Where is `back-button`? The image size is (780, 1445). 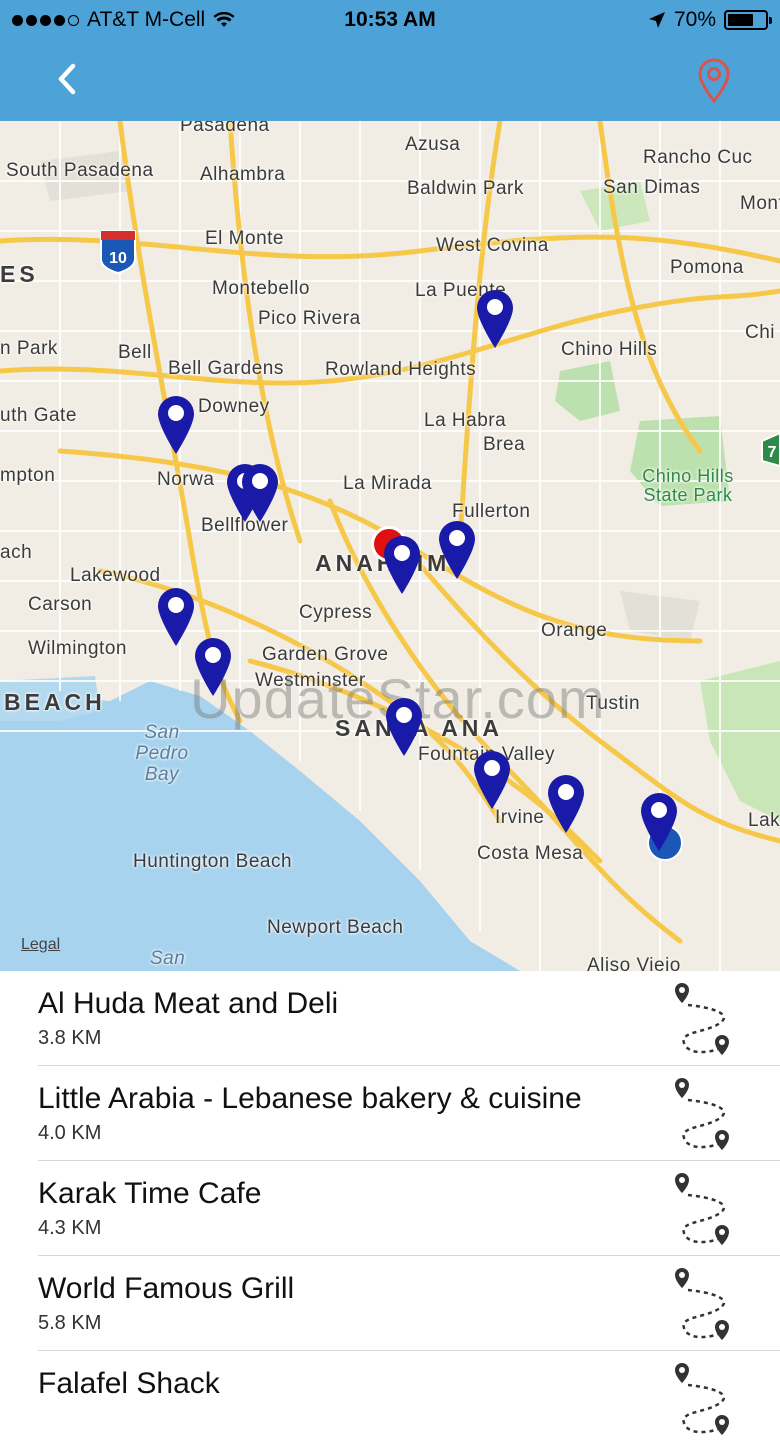 back-button is located at coordinates (68, 79).